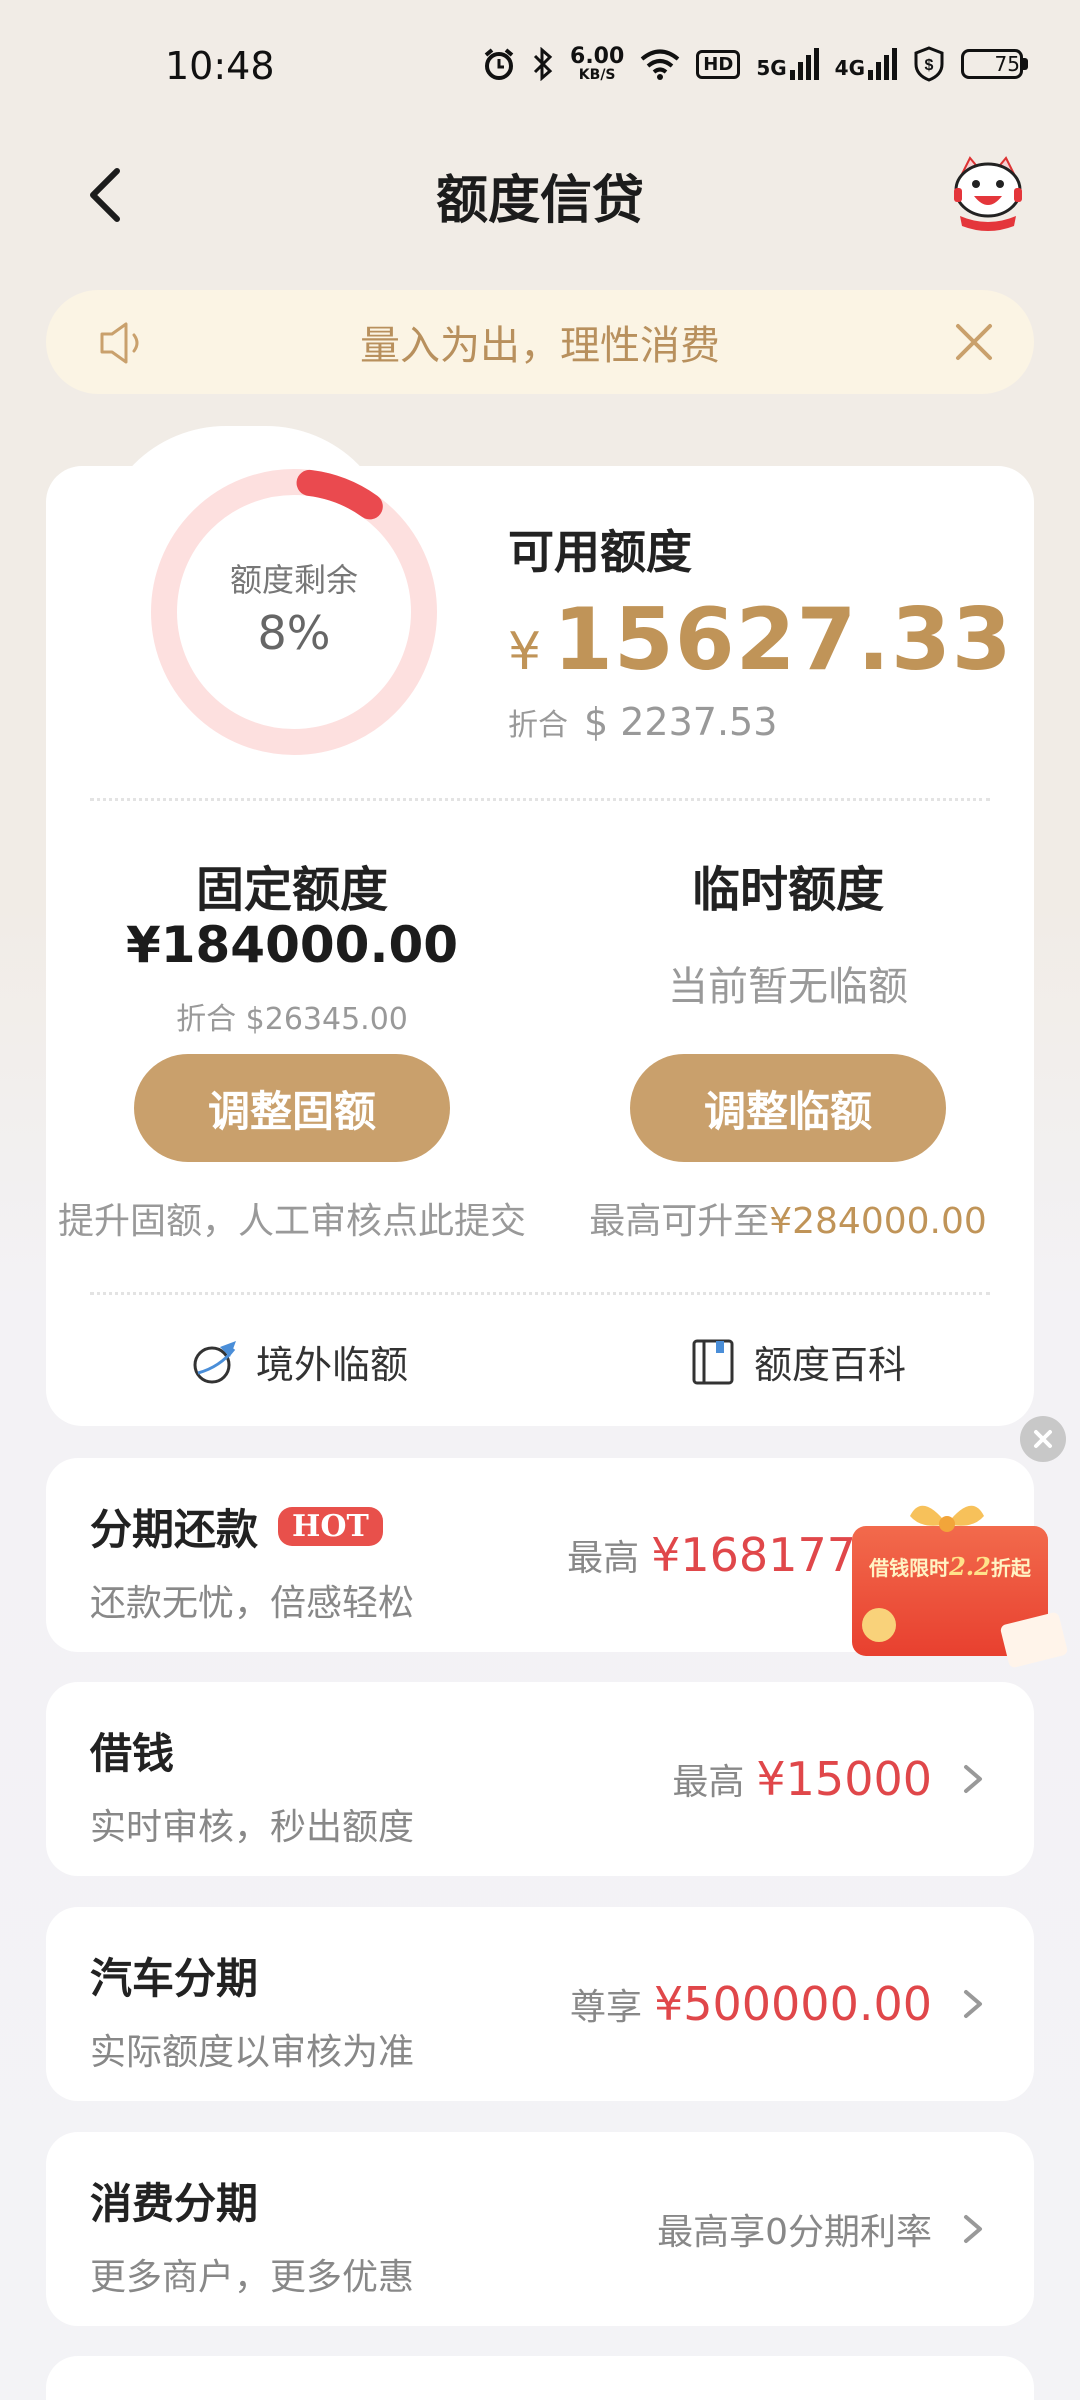  I want to click on list-item-amount: ¥500000.00, so click(792, 2004).